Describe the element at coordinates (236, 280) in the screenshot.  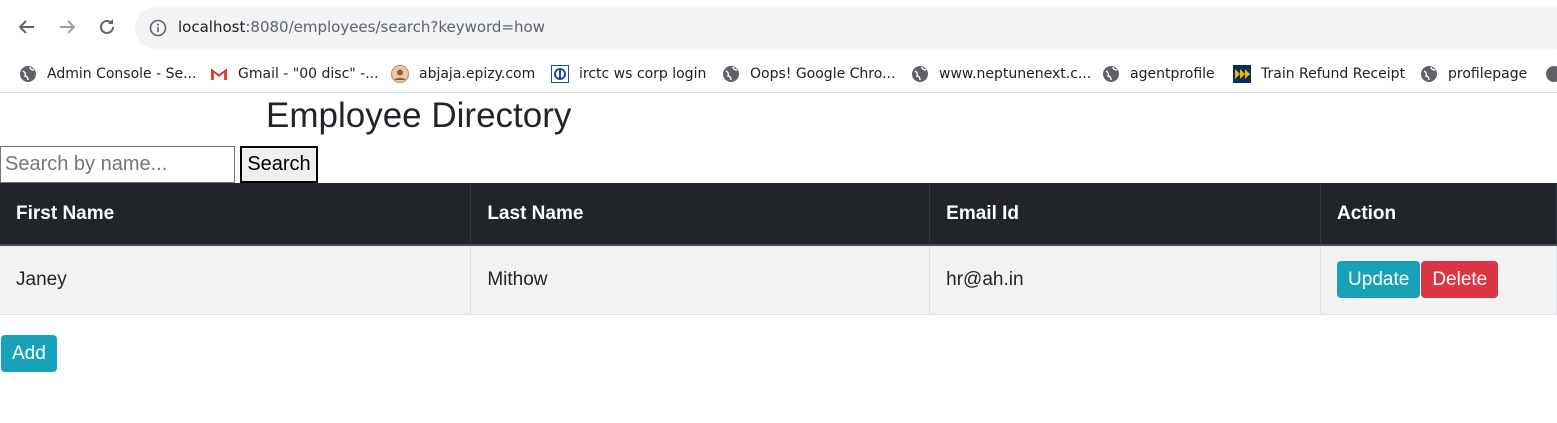
I see `cell-first-name: Janey` at that location.